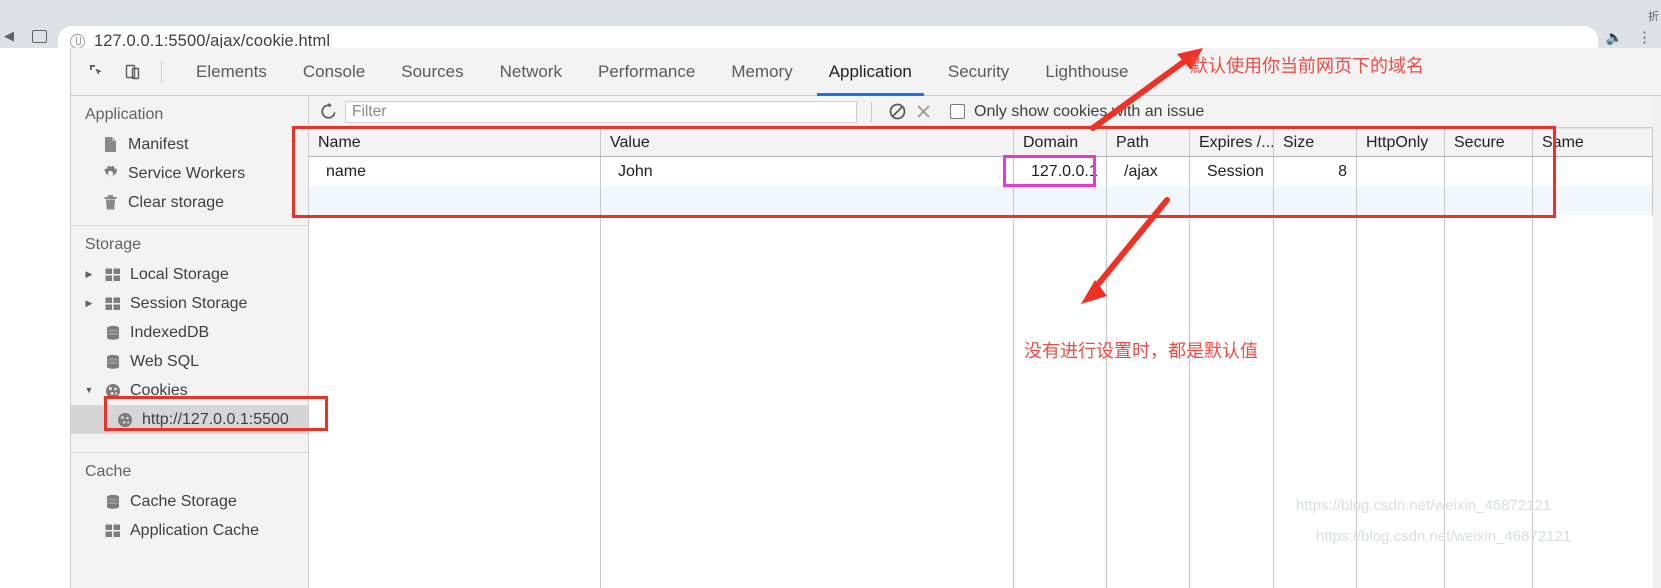  I want to click on sidebar-item-web-sql-label: Web SQL, so click(165, 361).